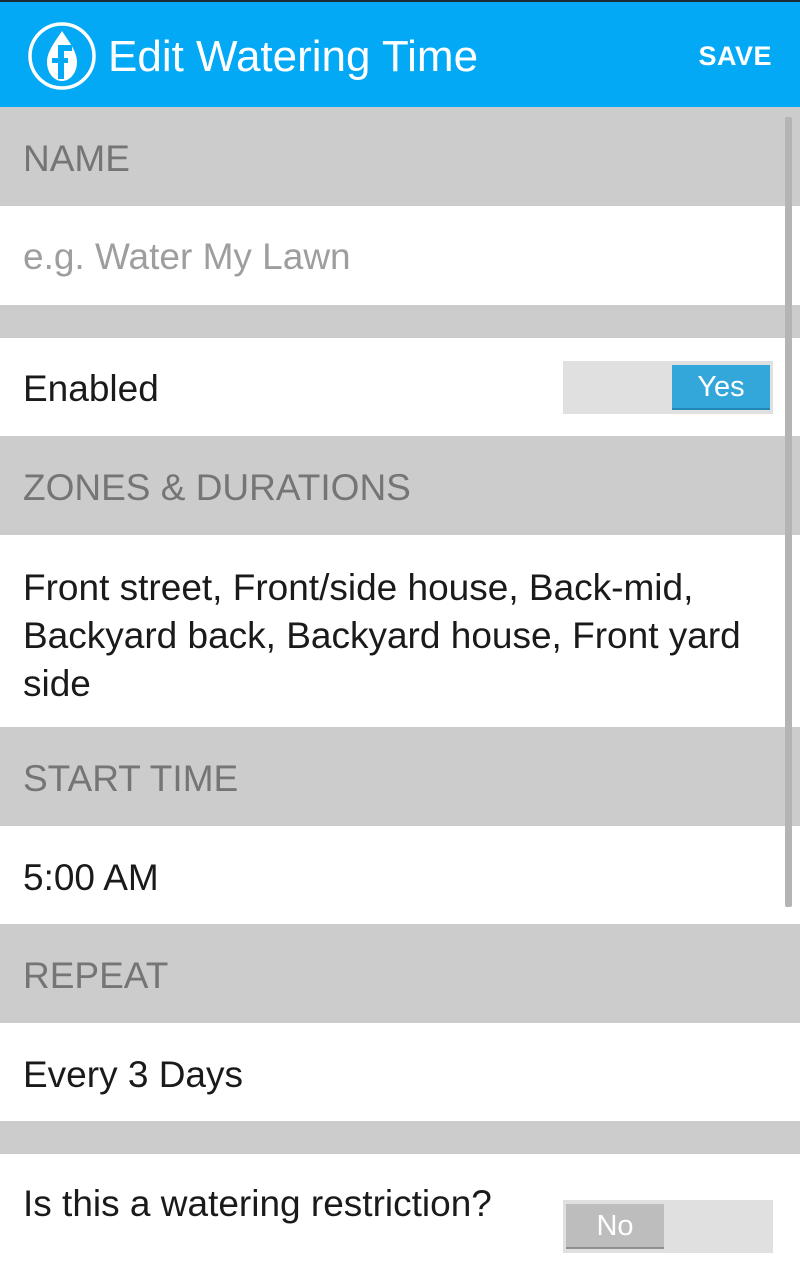 This screenshot has width=800, height=1275. I want to click on app-logo-icon, so click(62, 56).